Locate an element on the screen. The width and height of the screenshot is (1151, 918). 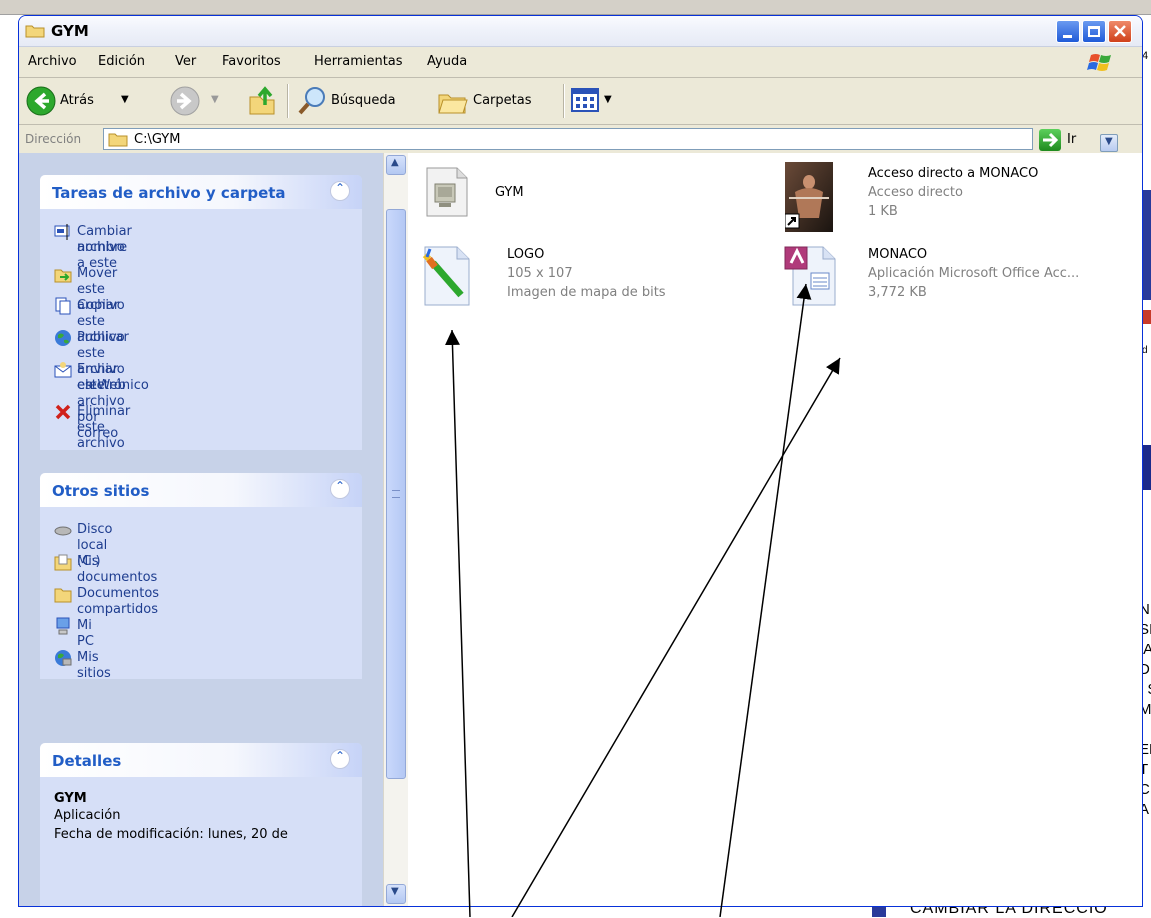
minimize-button is located at coordinates (1068, 31).